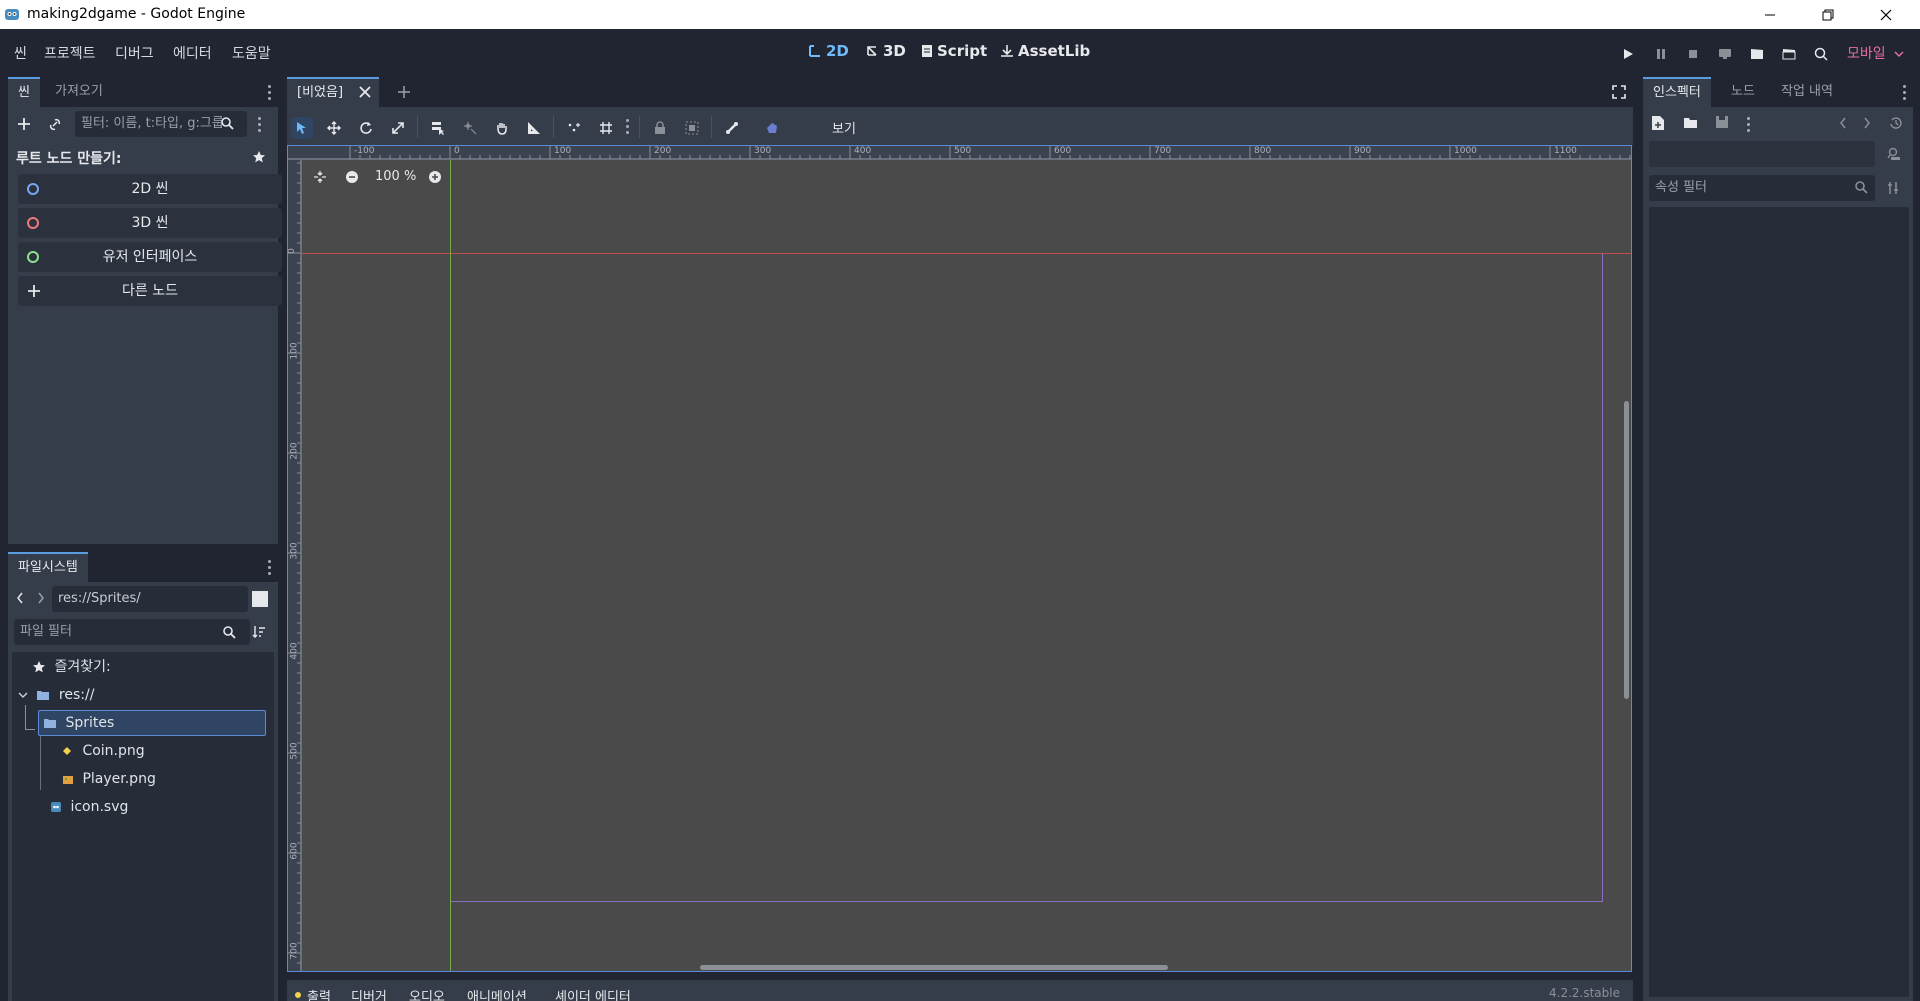 Image resolution: width=1920 pixels, height=1001 pixels. Describe the element at coordinates (1045, 51) in the screenshot. I see `mode-assetlib-button: AssetLib` at that location.